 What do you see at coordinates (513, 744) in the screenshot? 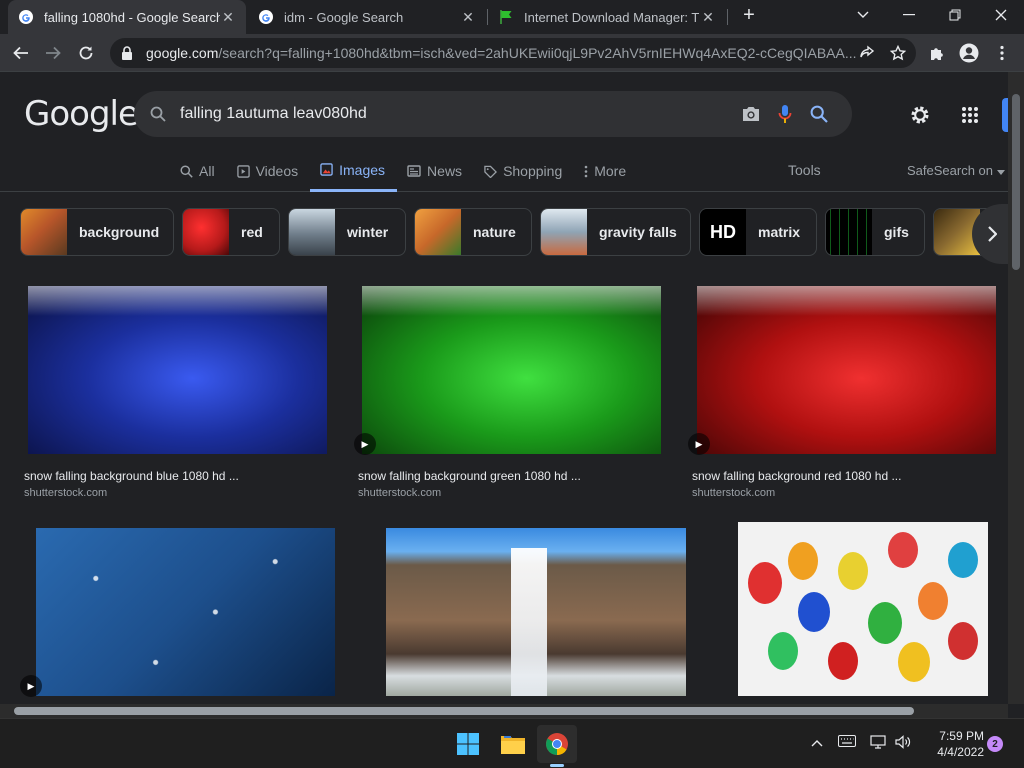
I see `file-explorer-icon` at bounding box center [513, 744].